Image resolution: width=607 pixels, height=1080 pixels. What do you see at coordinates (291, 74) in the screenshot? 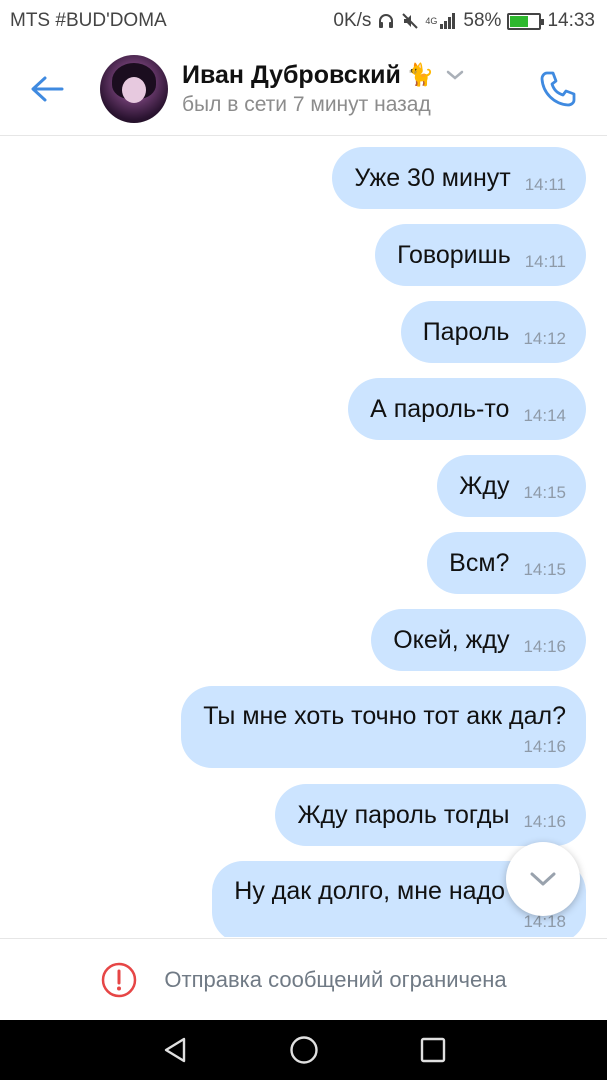
I see `contact-name: Иван Дубровский` at bounding box center [291, 74].